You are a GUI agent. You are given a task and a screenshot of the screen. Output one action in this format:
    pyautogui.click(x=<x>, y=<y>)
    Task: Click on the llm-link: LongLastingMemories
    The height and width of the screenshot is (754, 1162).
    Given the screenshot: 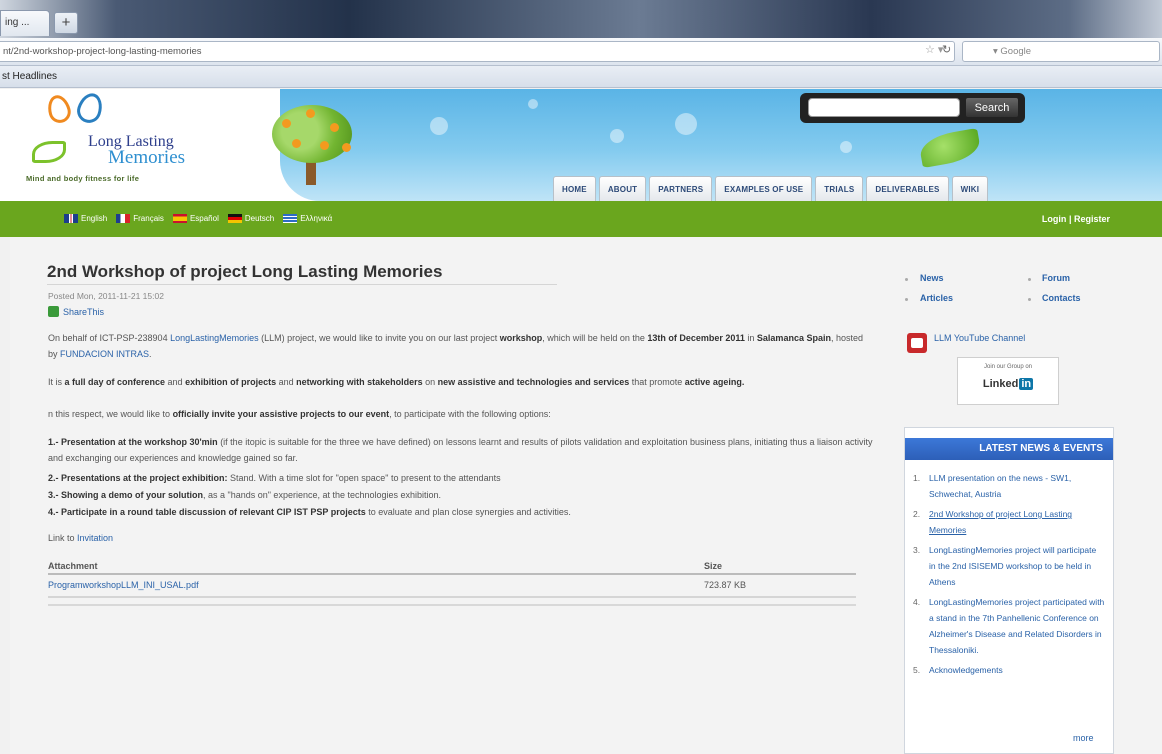 What is the action you would take?
    pyautogui.click(x=214, y=338)
    